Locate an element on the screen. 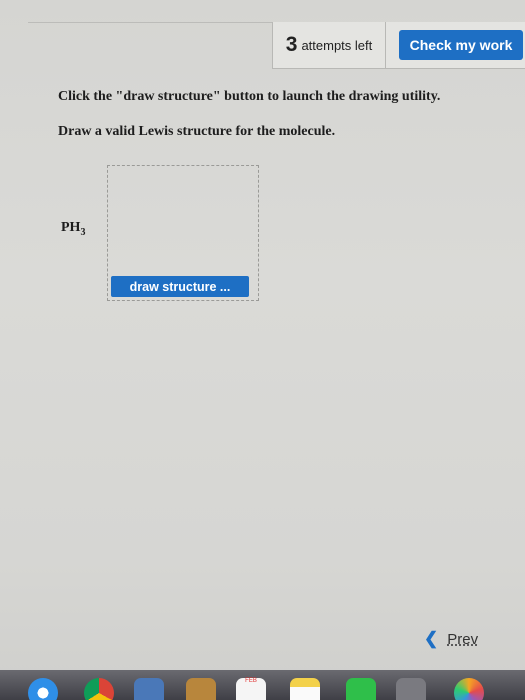  attempts-indicator: 3 attempts left is located at coordinates (329, 45).